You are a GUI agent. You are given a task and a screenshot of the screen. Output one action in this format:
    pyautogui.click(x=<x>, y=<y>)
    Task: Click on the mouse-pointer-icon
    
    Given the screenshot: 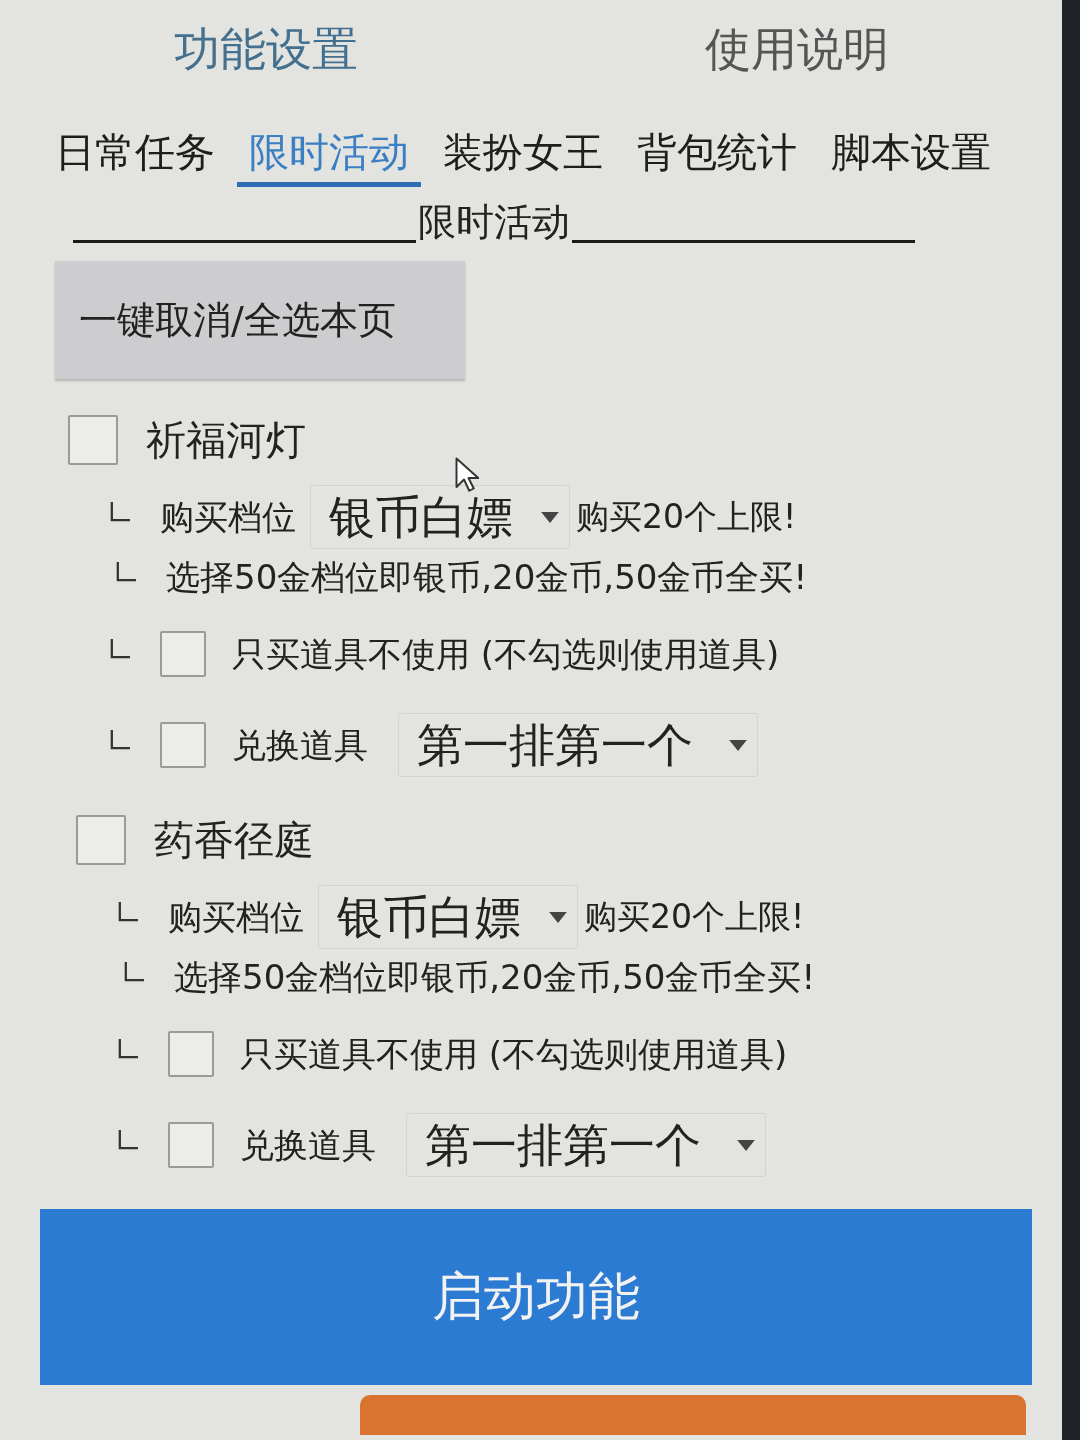 What is the action you would take?
    pyautogui.click(x=467, y=475)
    